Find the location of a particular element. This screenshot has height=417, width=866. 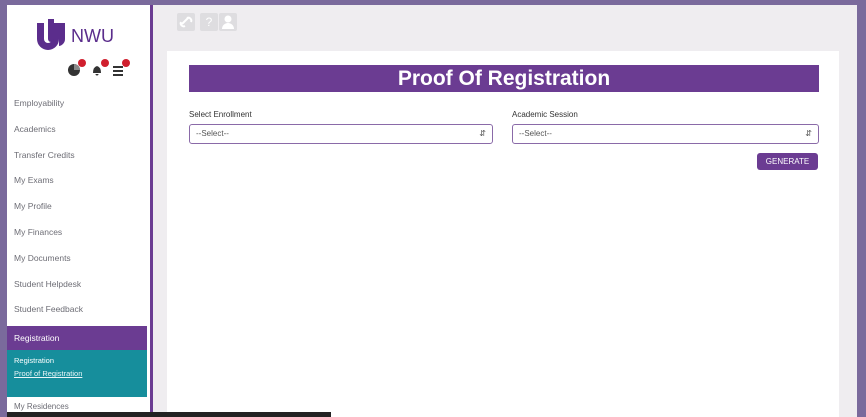

page-title: Proof Of Registration is located at coordinates (504, 78).